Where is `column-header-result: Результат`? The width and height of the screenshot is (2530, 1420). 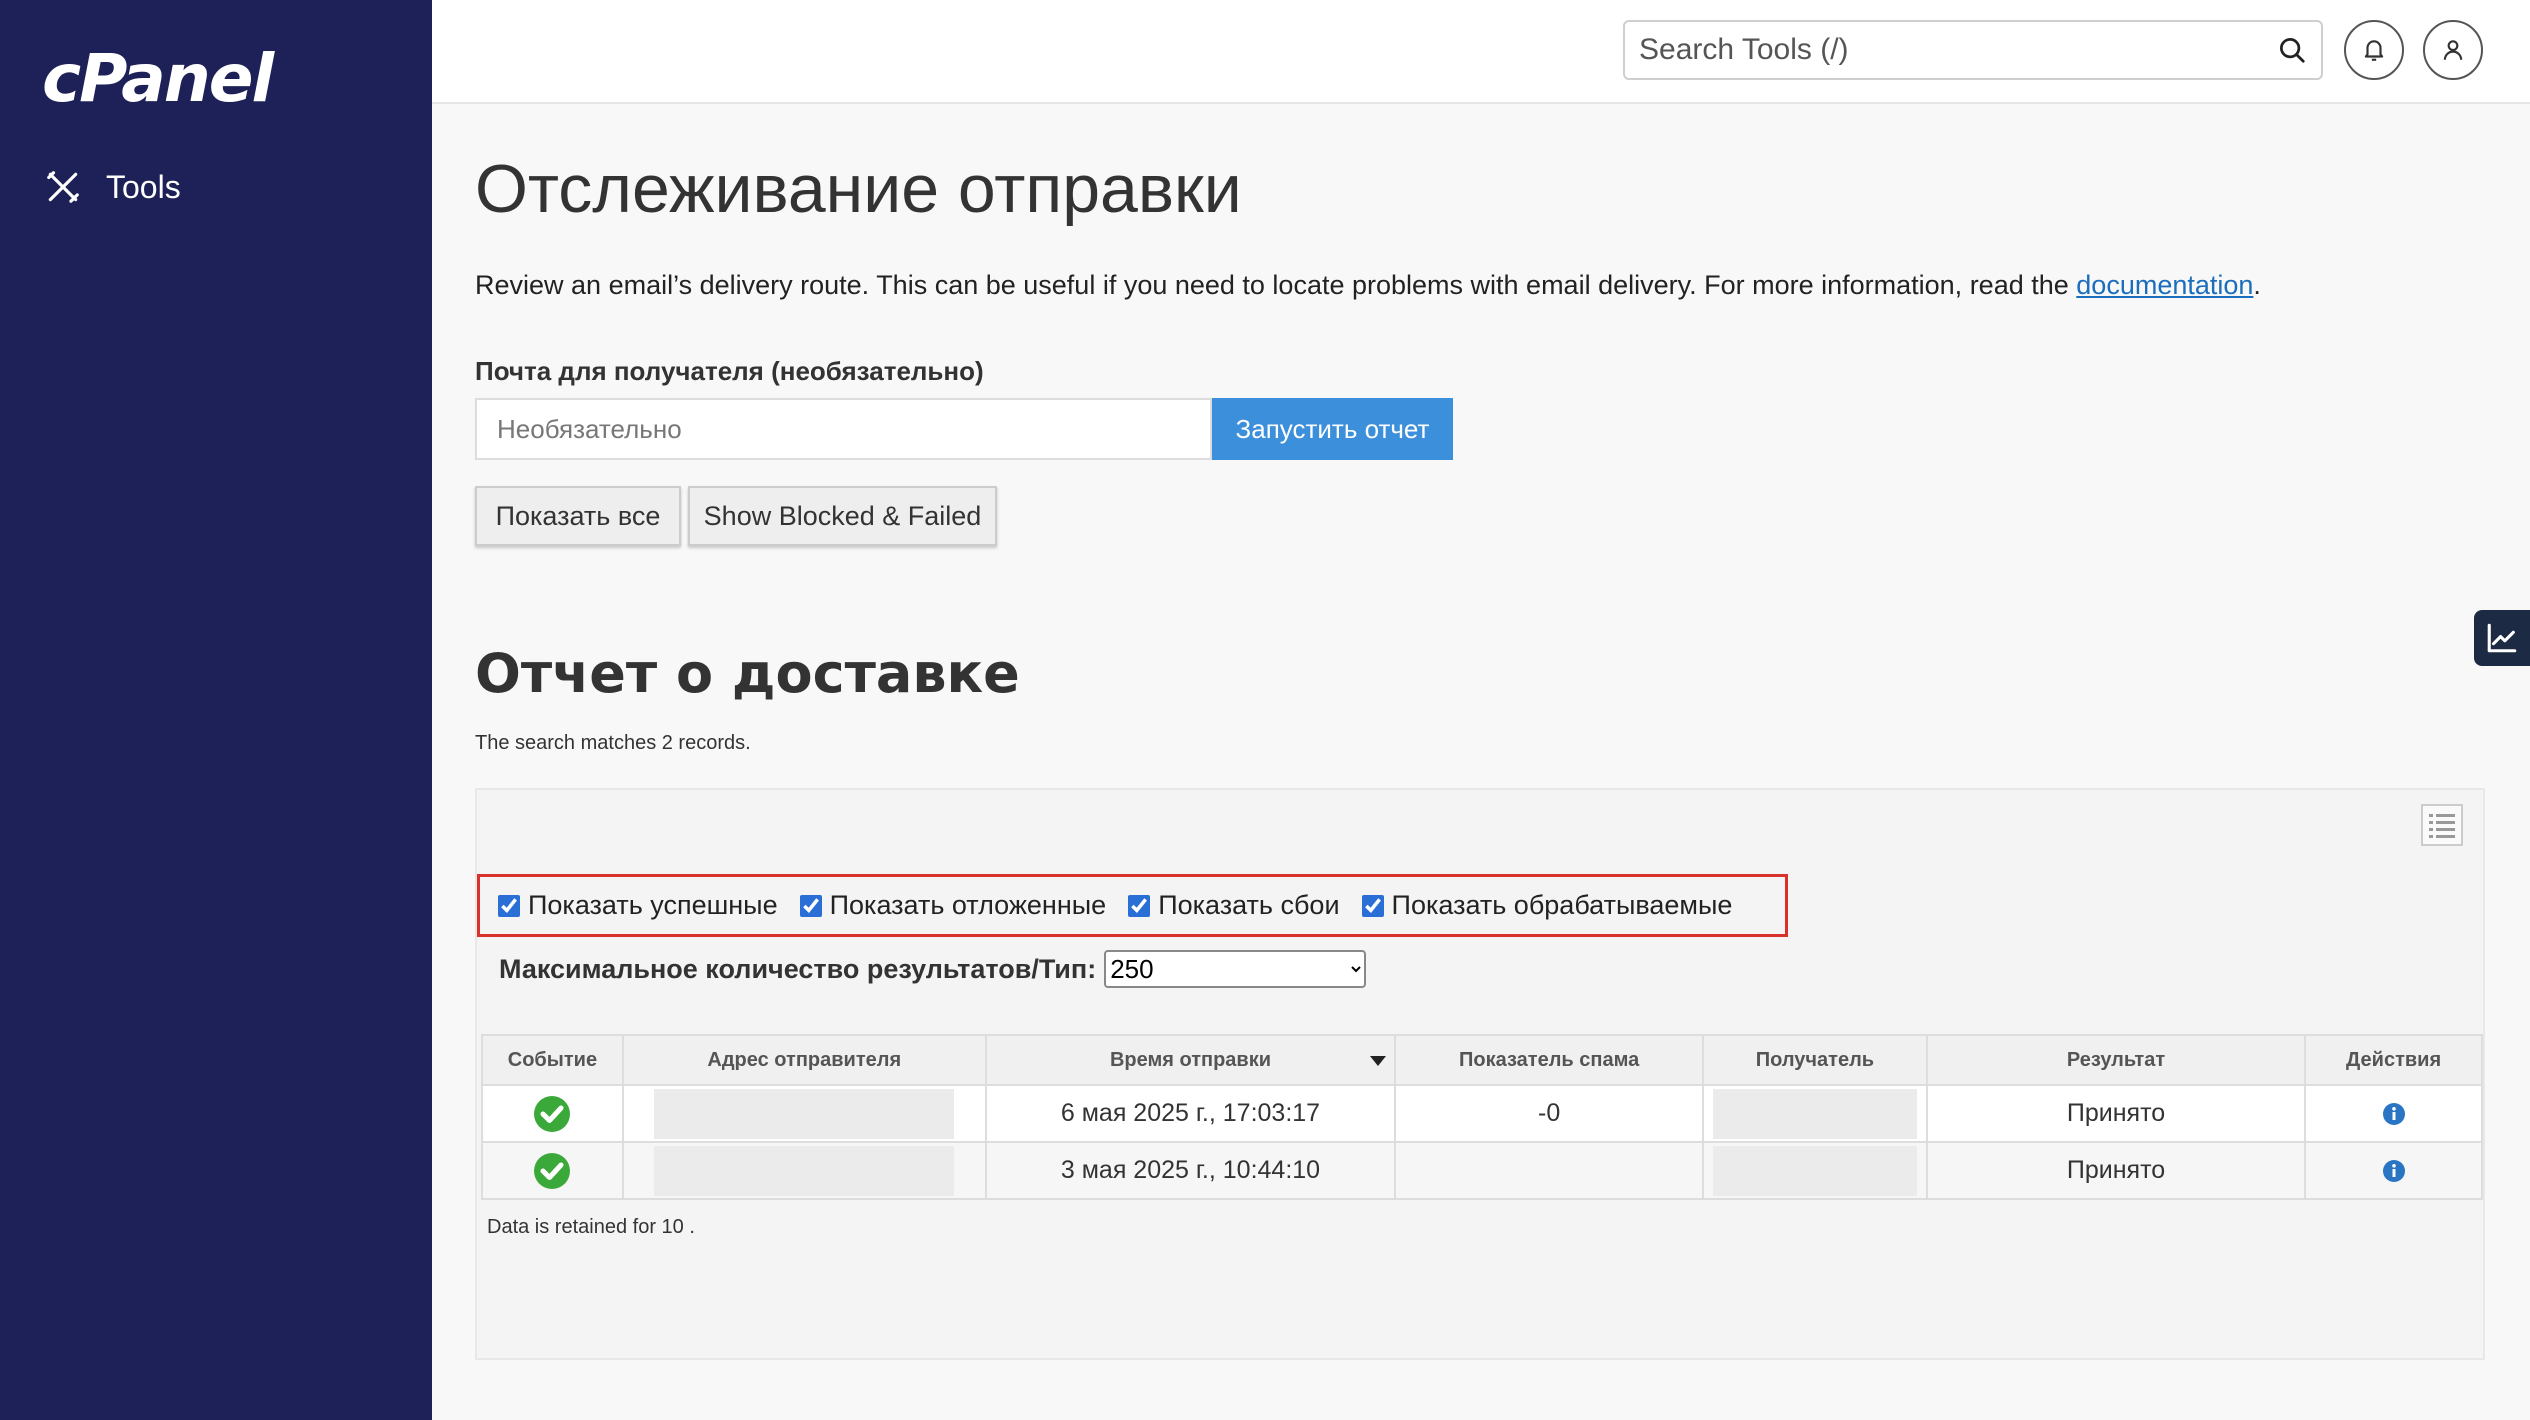 column-header-result: Результат is located at coordinates (2116, 1060).